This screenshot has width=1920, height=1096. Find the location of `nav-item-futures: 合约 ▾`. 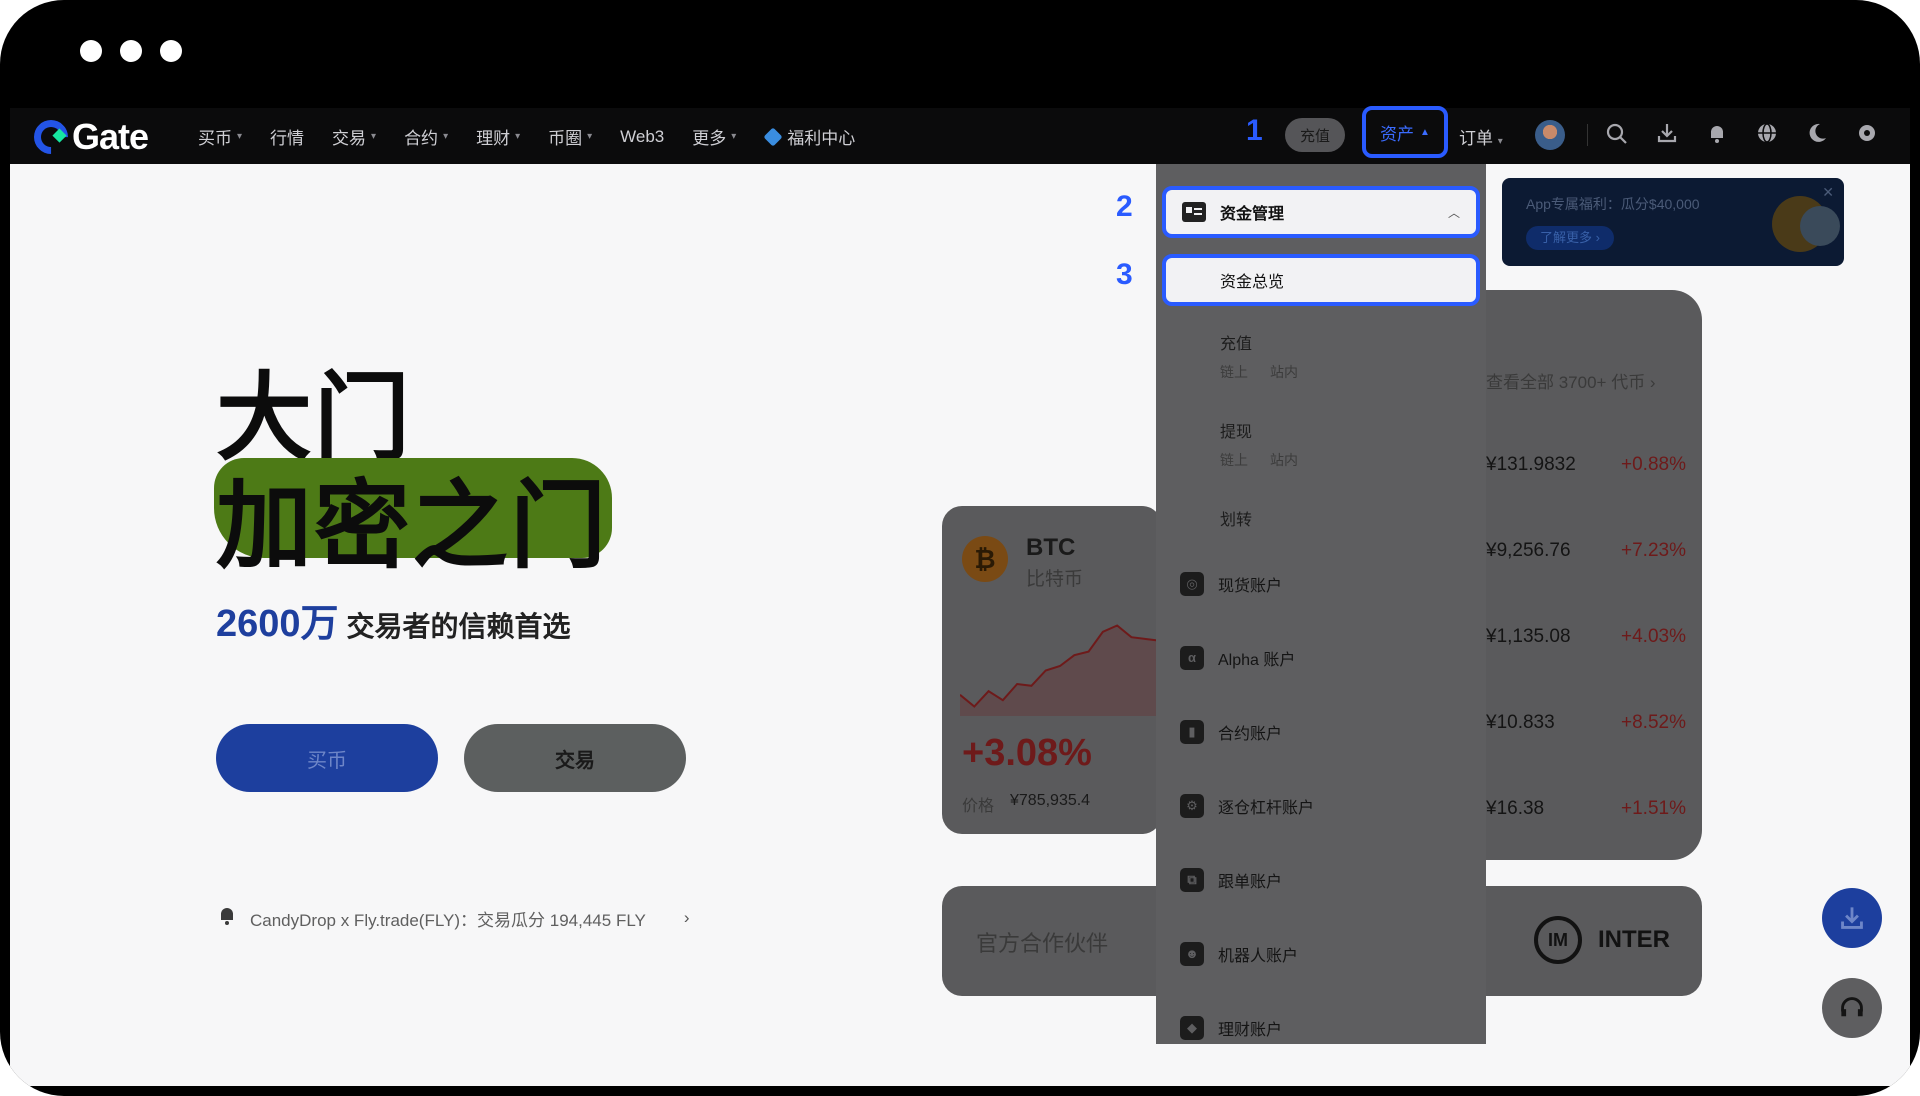

nav-item-futures: 合约 ▾ is located at coordinates (426, 136).